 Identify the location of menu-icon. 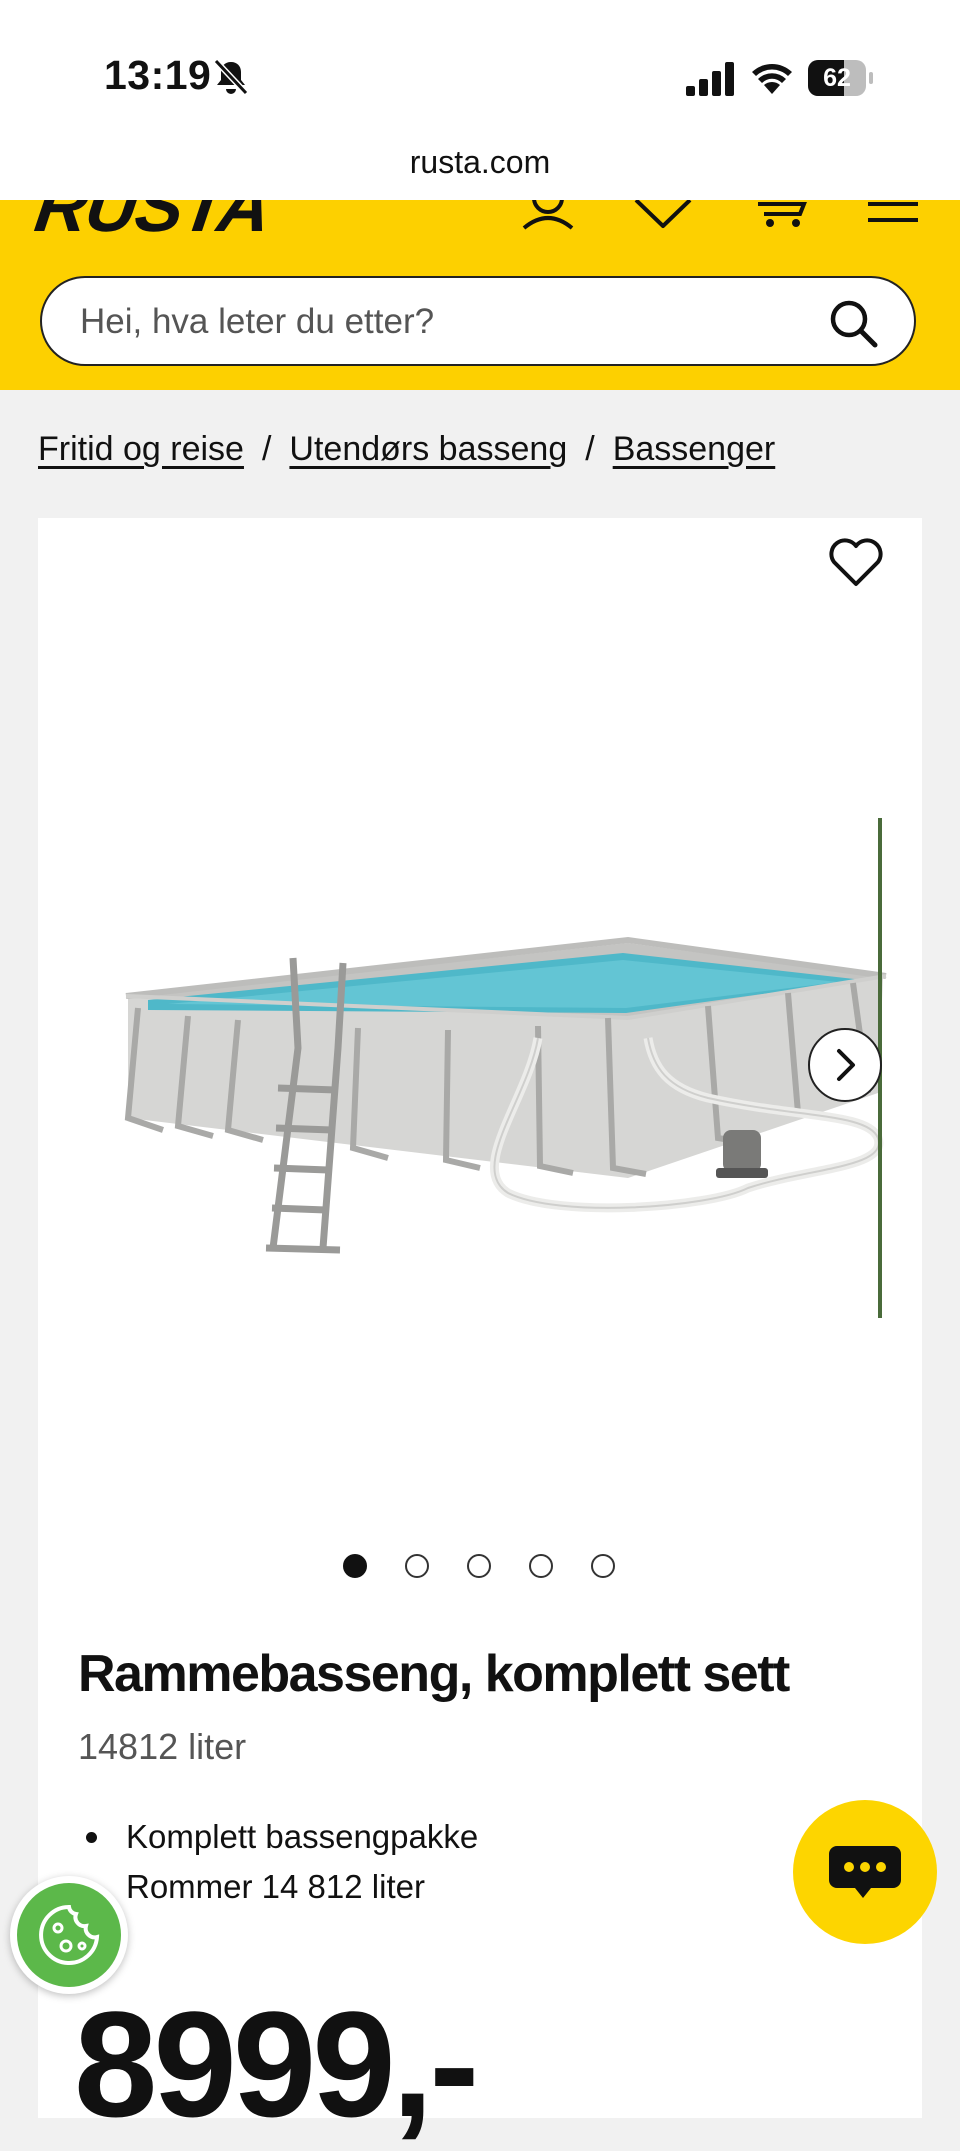
(893, 215).